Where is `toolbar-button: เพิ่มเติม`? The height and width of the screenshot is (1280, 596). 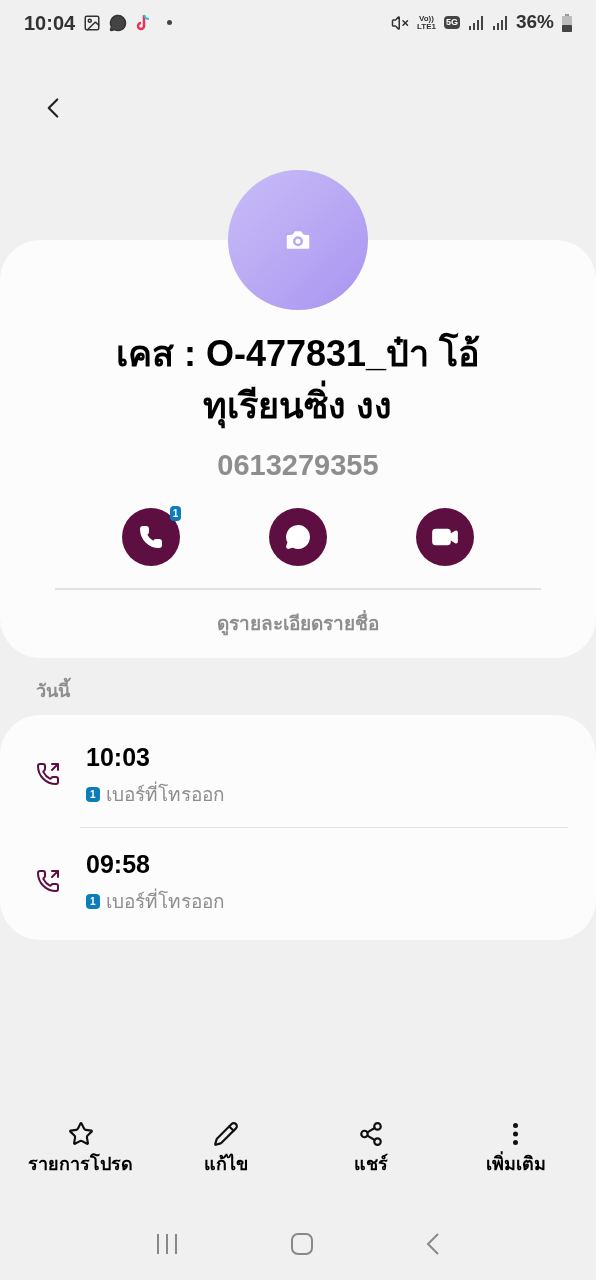 toolbar-button: เพิ่มเติม is located at coordinates (515, 1149).